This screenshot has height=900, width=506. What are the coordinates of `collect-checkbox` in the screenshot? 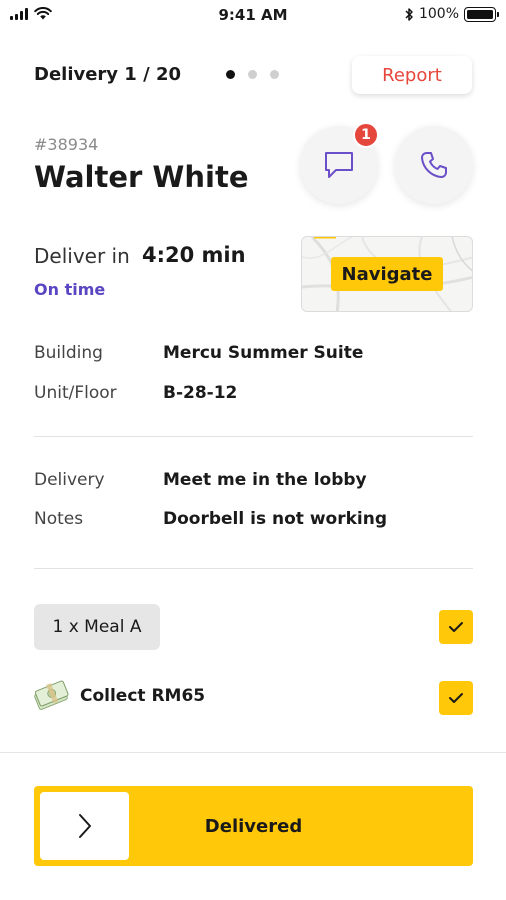 It's located at (456, 698).